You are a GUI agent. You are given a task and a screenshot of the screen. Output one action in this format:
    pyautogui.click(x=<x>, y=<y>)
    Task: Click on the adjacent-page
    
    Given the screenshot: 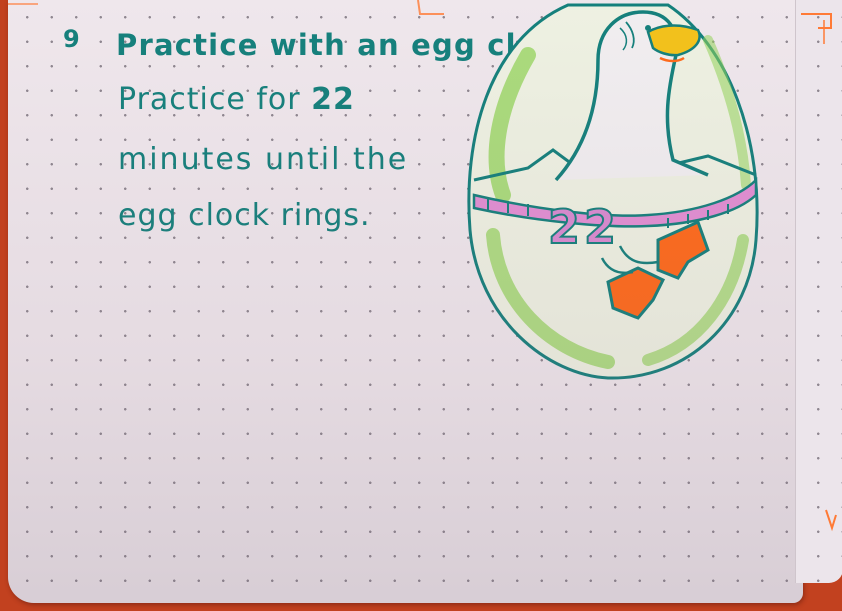 What is the action you would take?
    pyautogui.click(x=818, y=291)
    